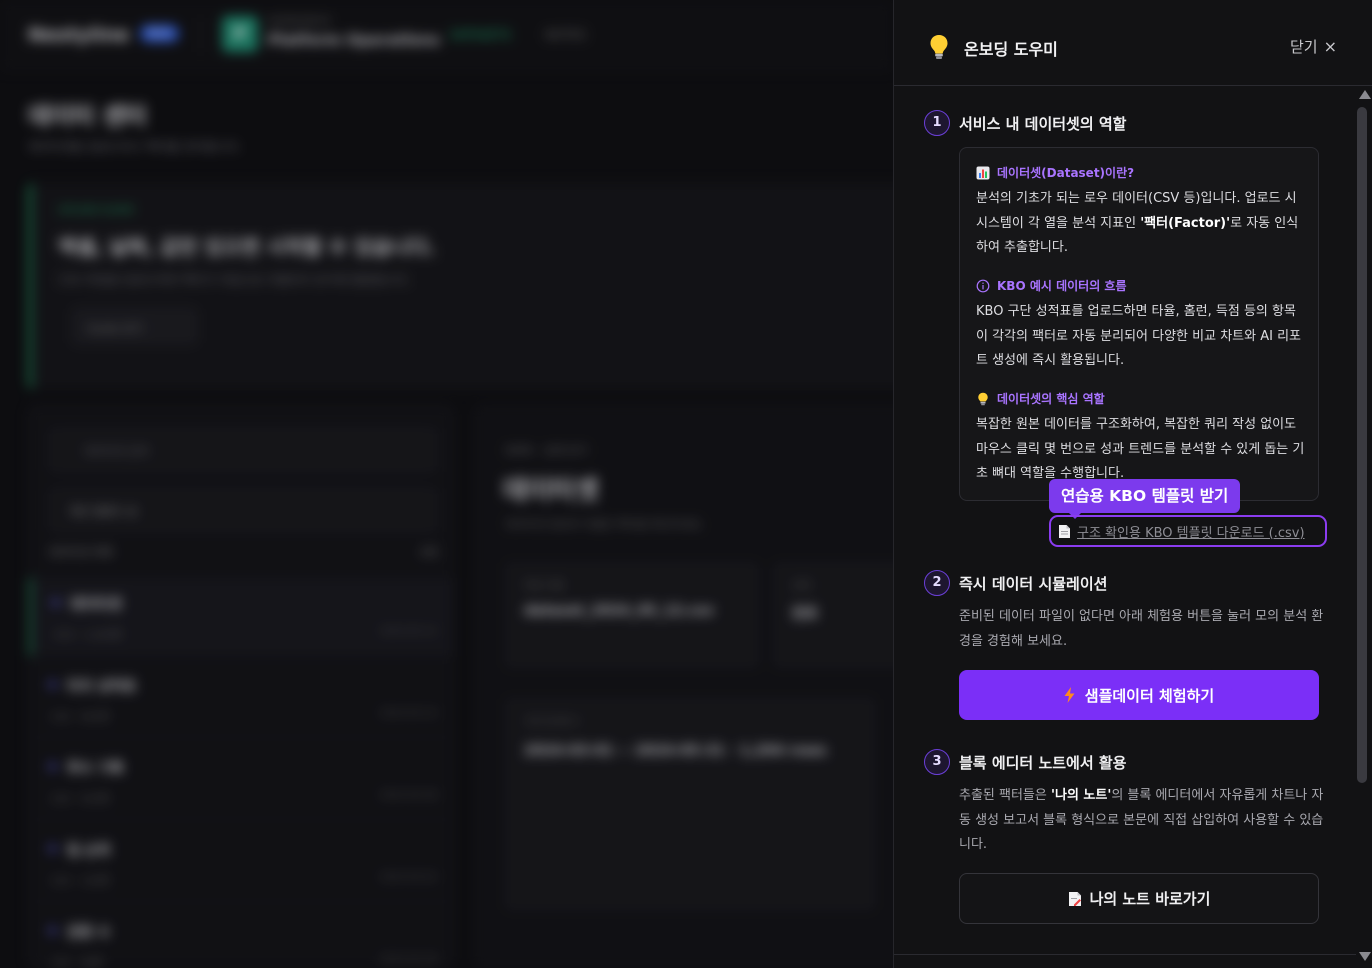 This screenshot has height=968, width=1372. I want to click on step-2-number: 2, so click(937, 583).